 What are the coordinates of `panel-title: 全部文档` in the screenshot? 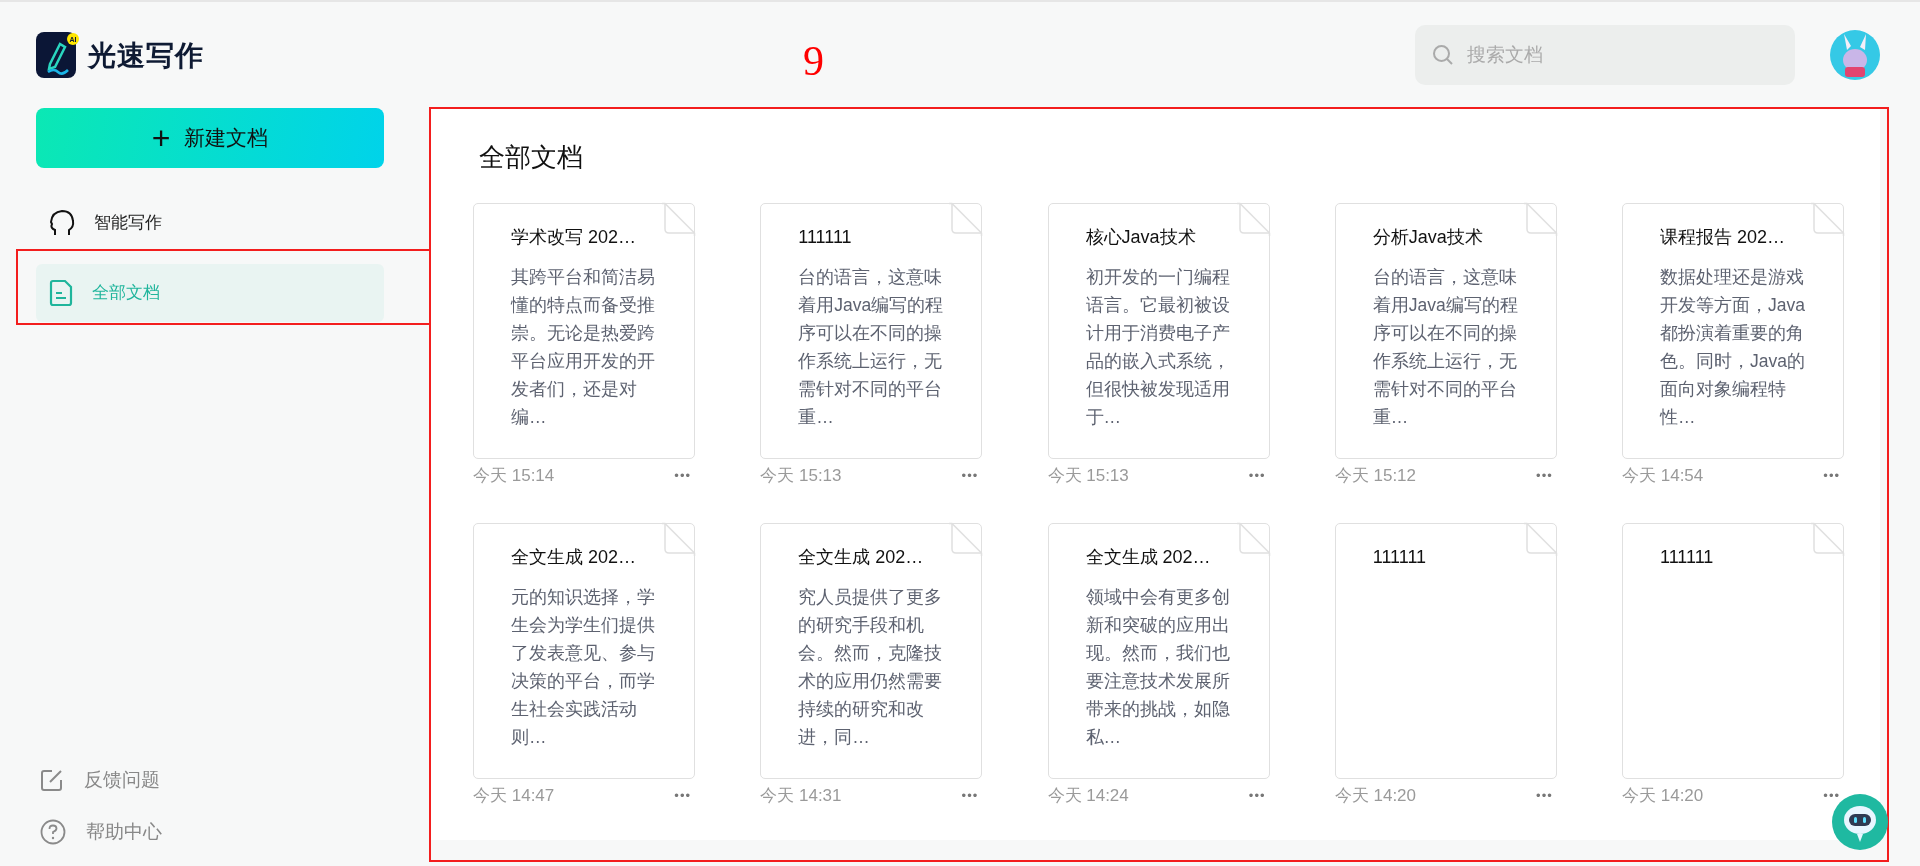 It's located at (531, 157).